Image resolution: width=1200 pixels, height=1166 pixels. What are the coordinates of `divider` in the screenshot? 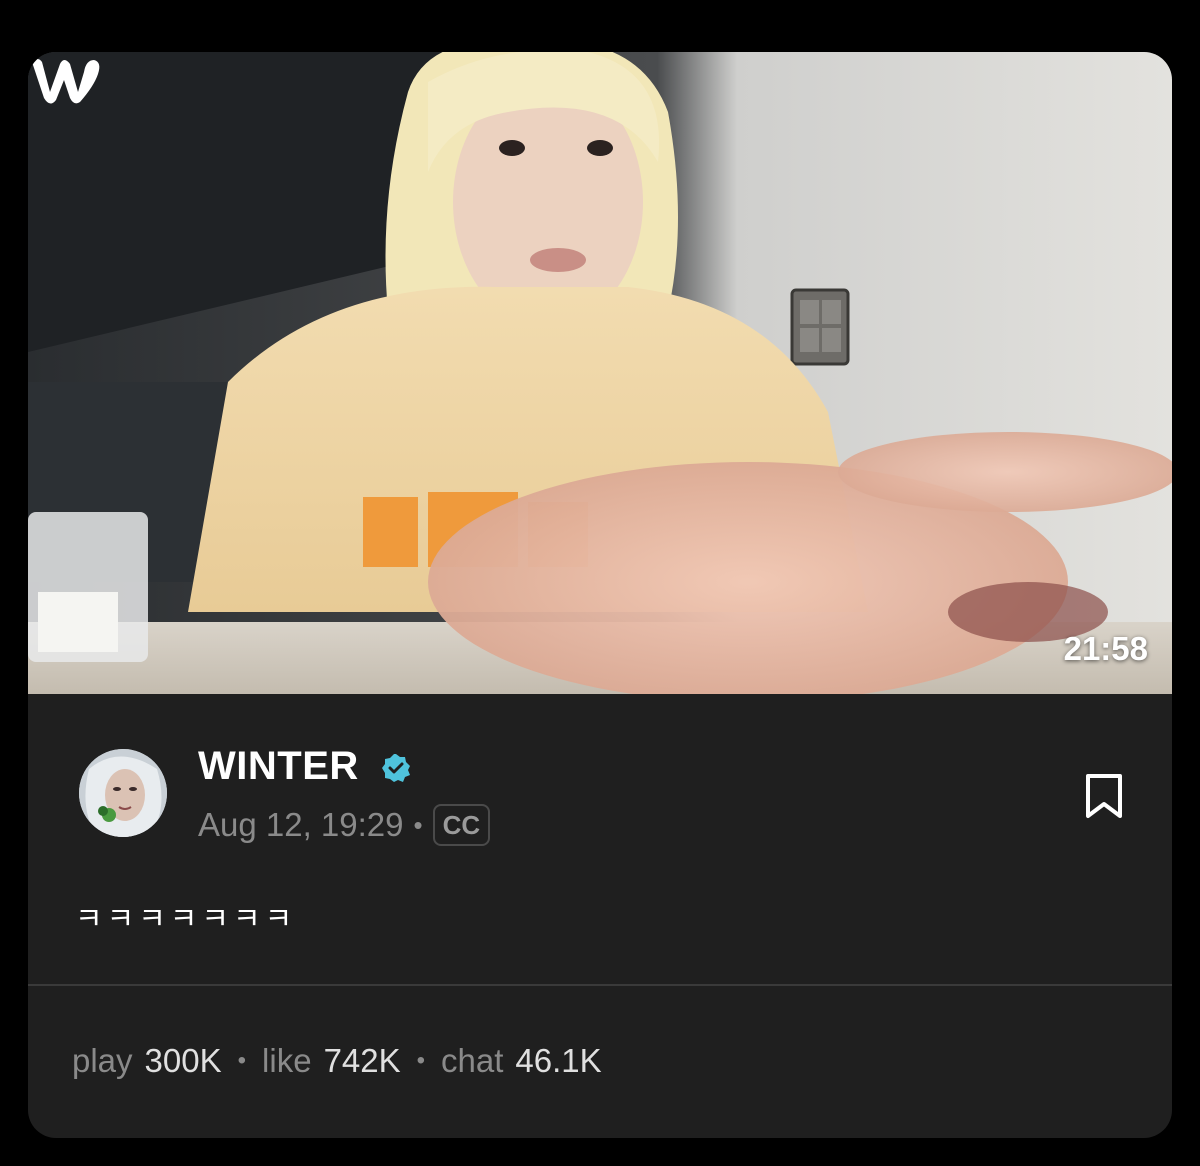 It's located at (600, 985).